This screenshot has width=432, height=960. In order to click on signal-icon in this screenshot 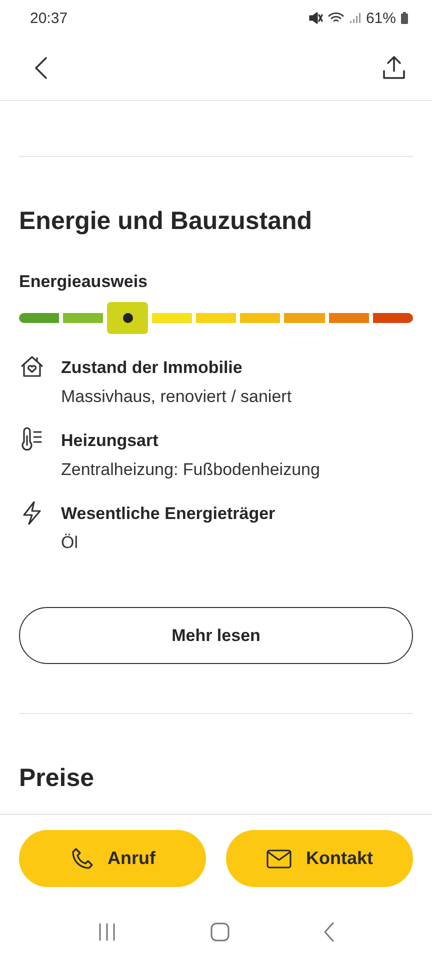, I will do `click(354, 18)`.